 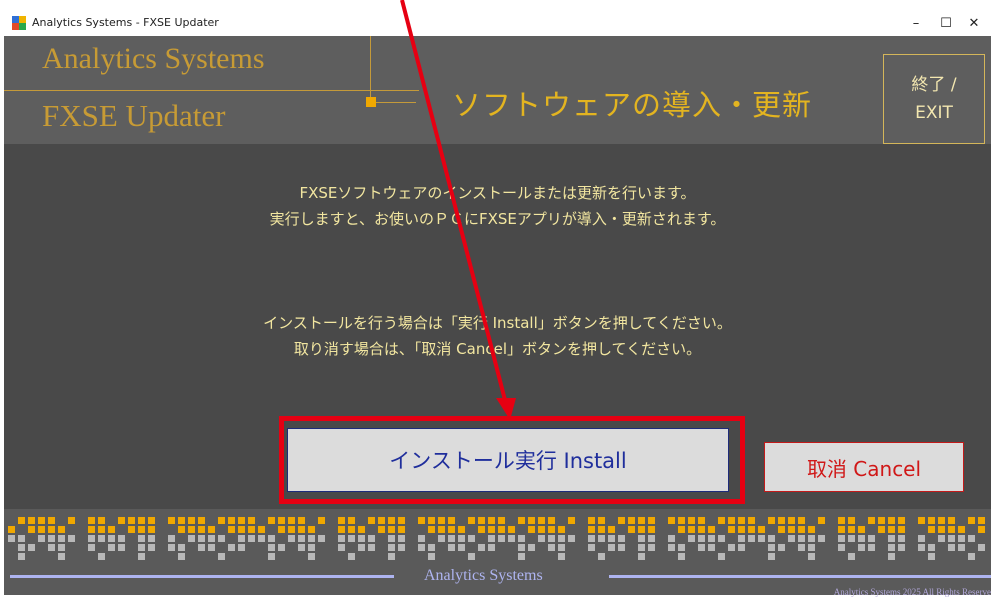 What do you see at coordinates (934, 85) in the screenshot?
I see `exit-label-jp: 終了 /` at bounding box center [934, 85].